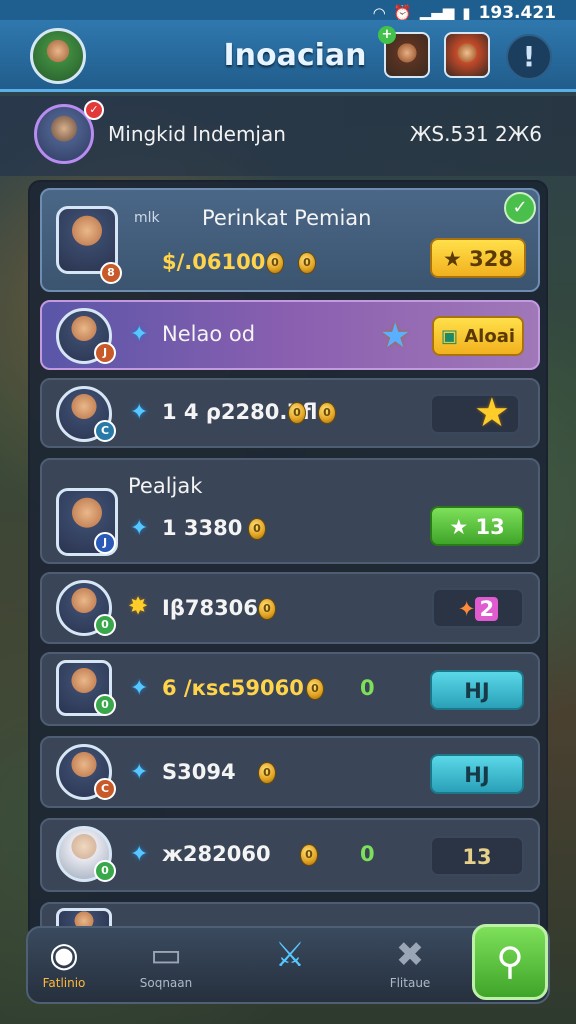  Describe the element at coordinates (64, 983) in the screenshot. I see `nav-label: Fatlinio` at that location.